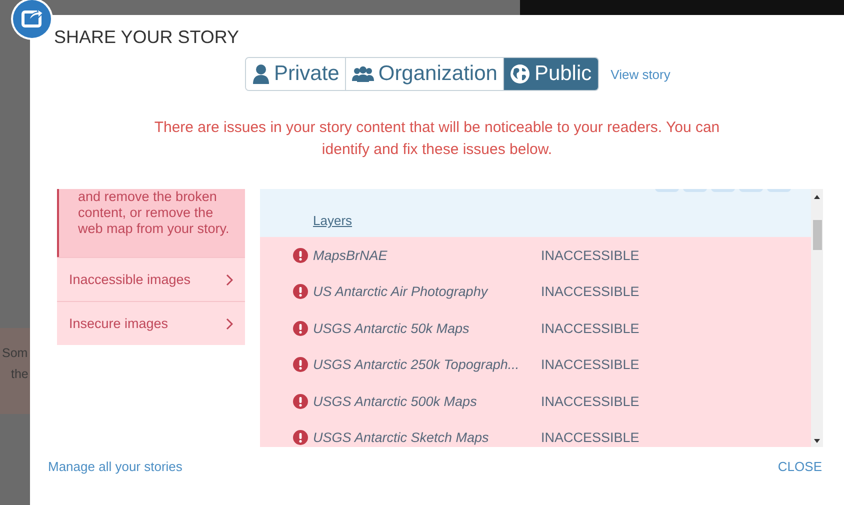 Image resolution: width=844 pixels, height=505 pixels. What do you see at coordinates (550, 74) in the screenshot?
I see `visibility-tab: Public` at bounding box center [550, 74].